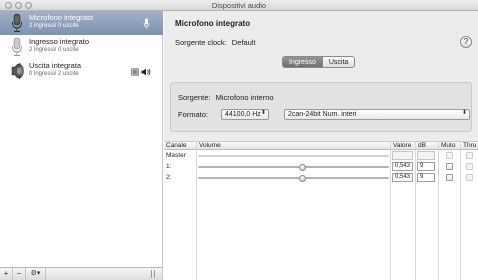 Image resolution: width=478 pixels, height=280 pixels. What do you see at coordinates (55, 65) in the screenshot?
I see `device-name: Uscita integrata` at bounding box center [55, 65].